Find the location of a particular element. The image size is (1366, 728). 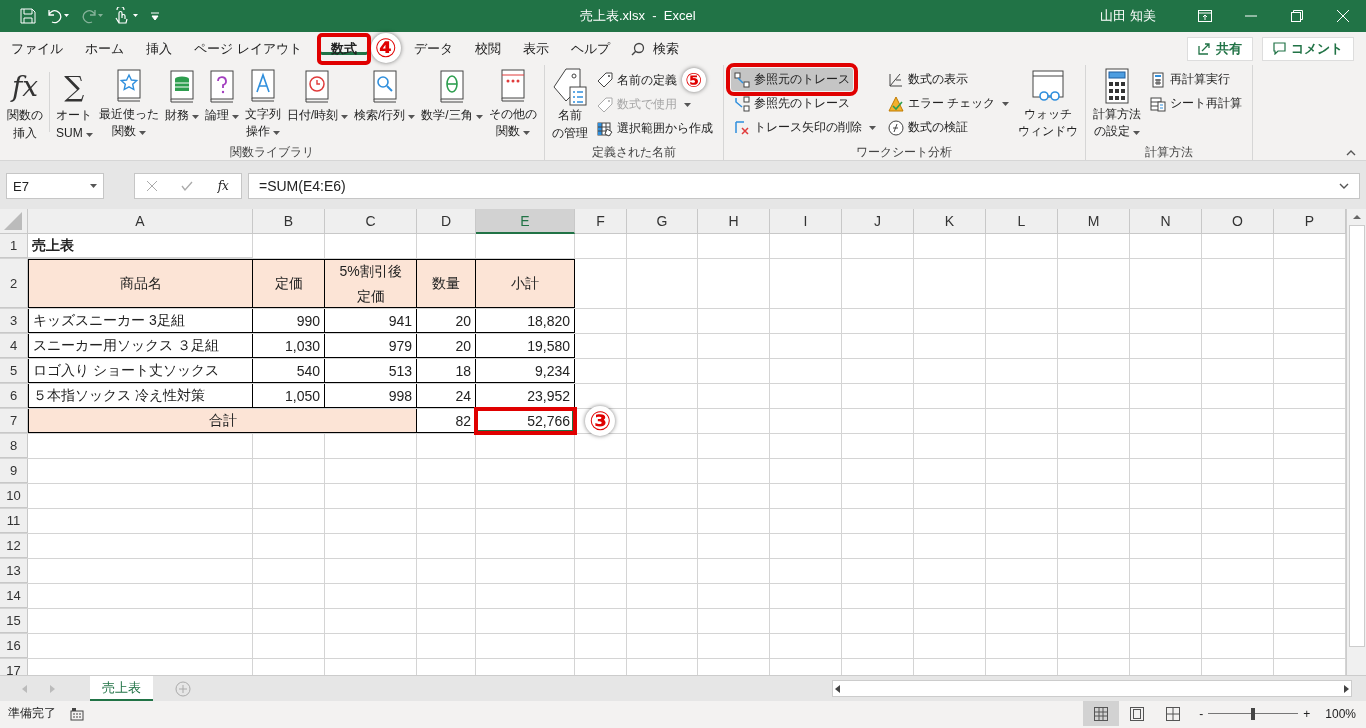

user-name: 山田 知美 is located at coordinates (1128, 16).